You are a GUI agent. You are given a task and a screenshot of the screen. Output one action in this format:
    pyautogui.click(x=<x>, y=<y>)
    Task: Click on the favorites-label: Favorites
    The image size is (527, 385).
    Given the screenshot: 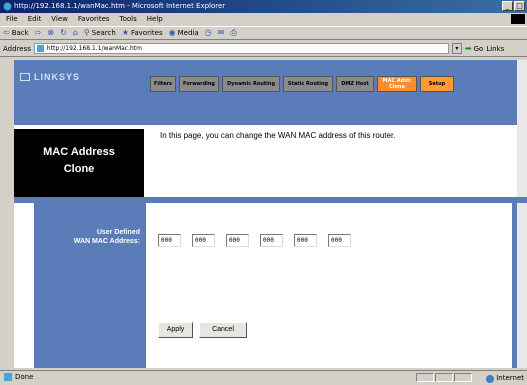 What is the action you would take?
    pyautogui.click(x=146, y=33)
    